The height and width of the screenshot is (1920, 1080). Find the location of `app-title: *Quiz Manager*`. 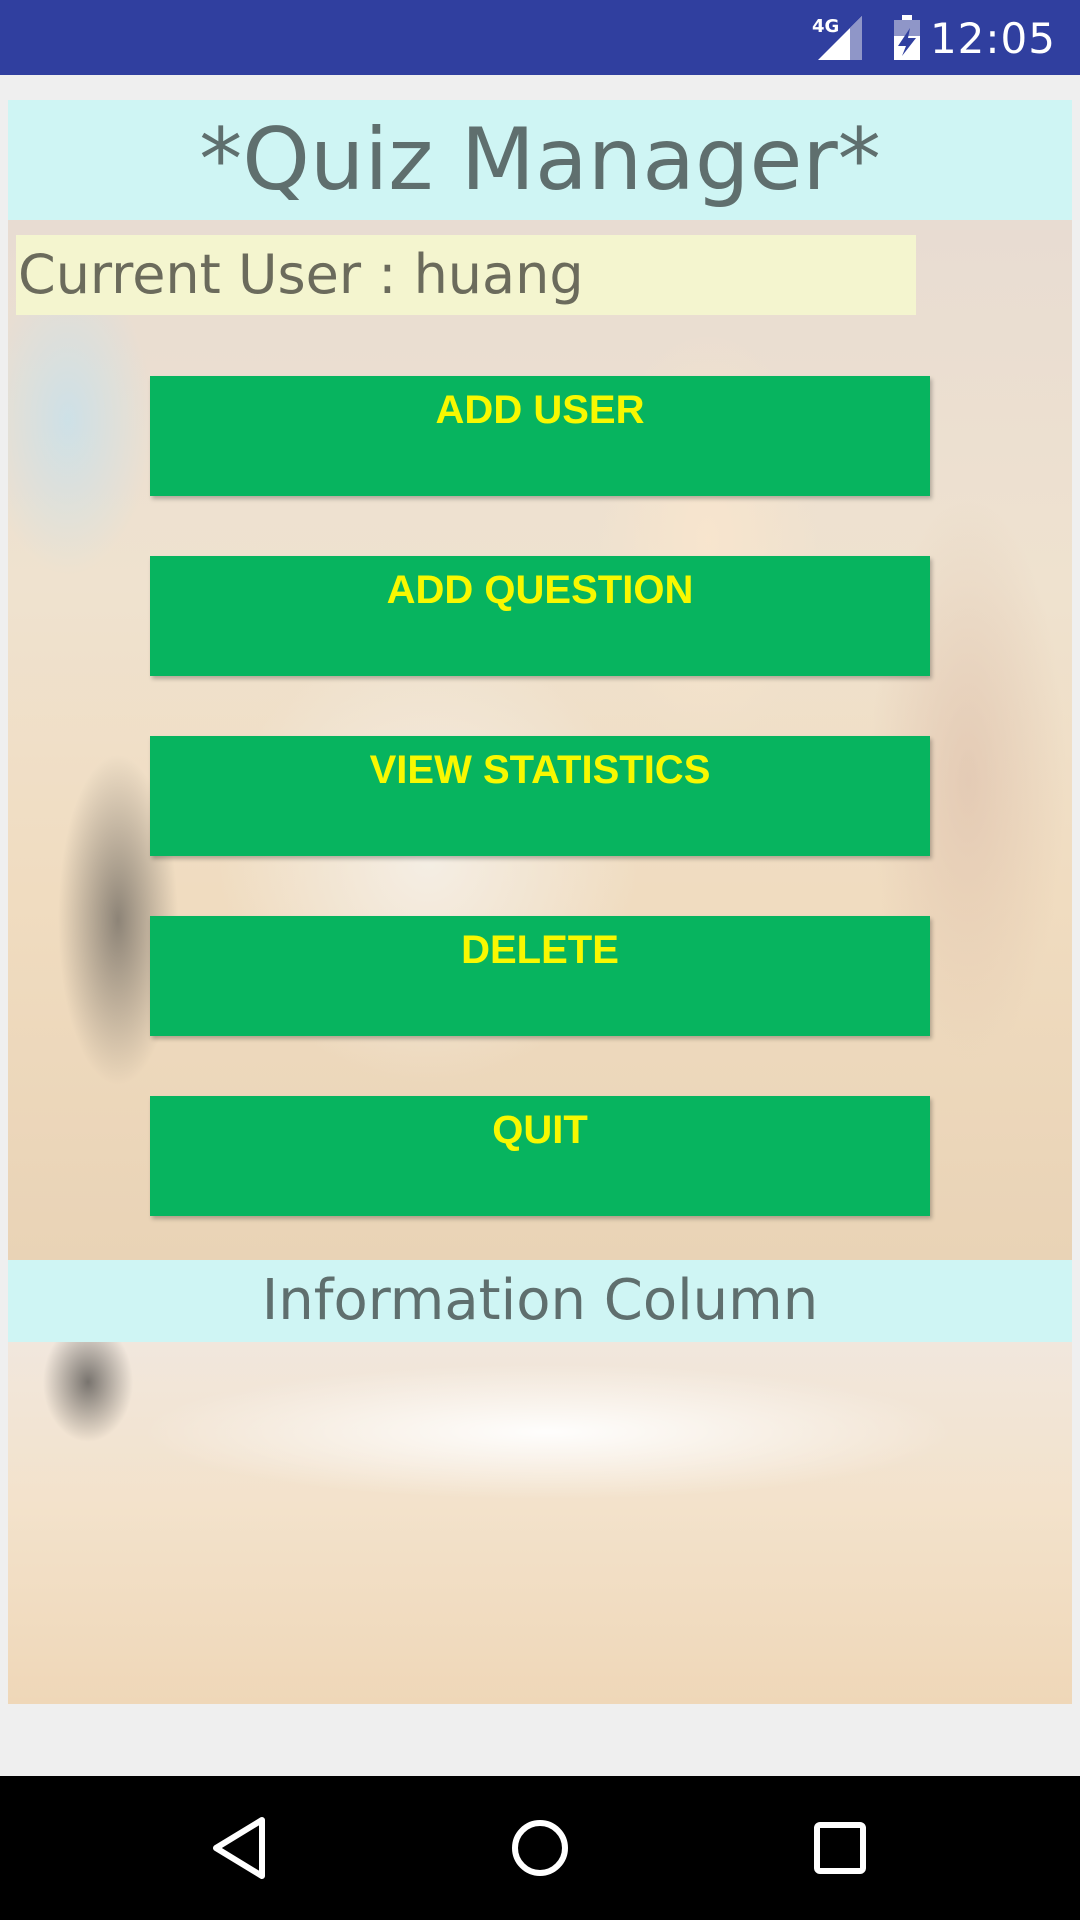

app-title: *Quiz Manager* is located at coordinates (540, 160).